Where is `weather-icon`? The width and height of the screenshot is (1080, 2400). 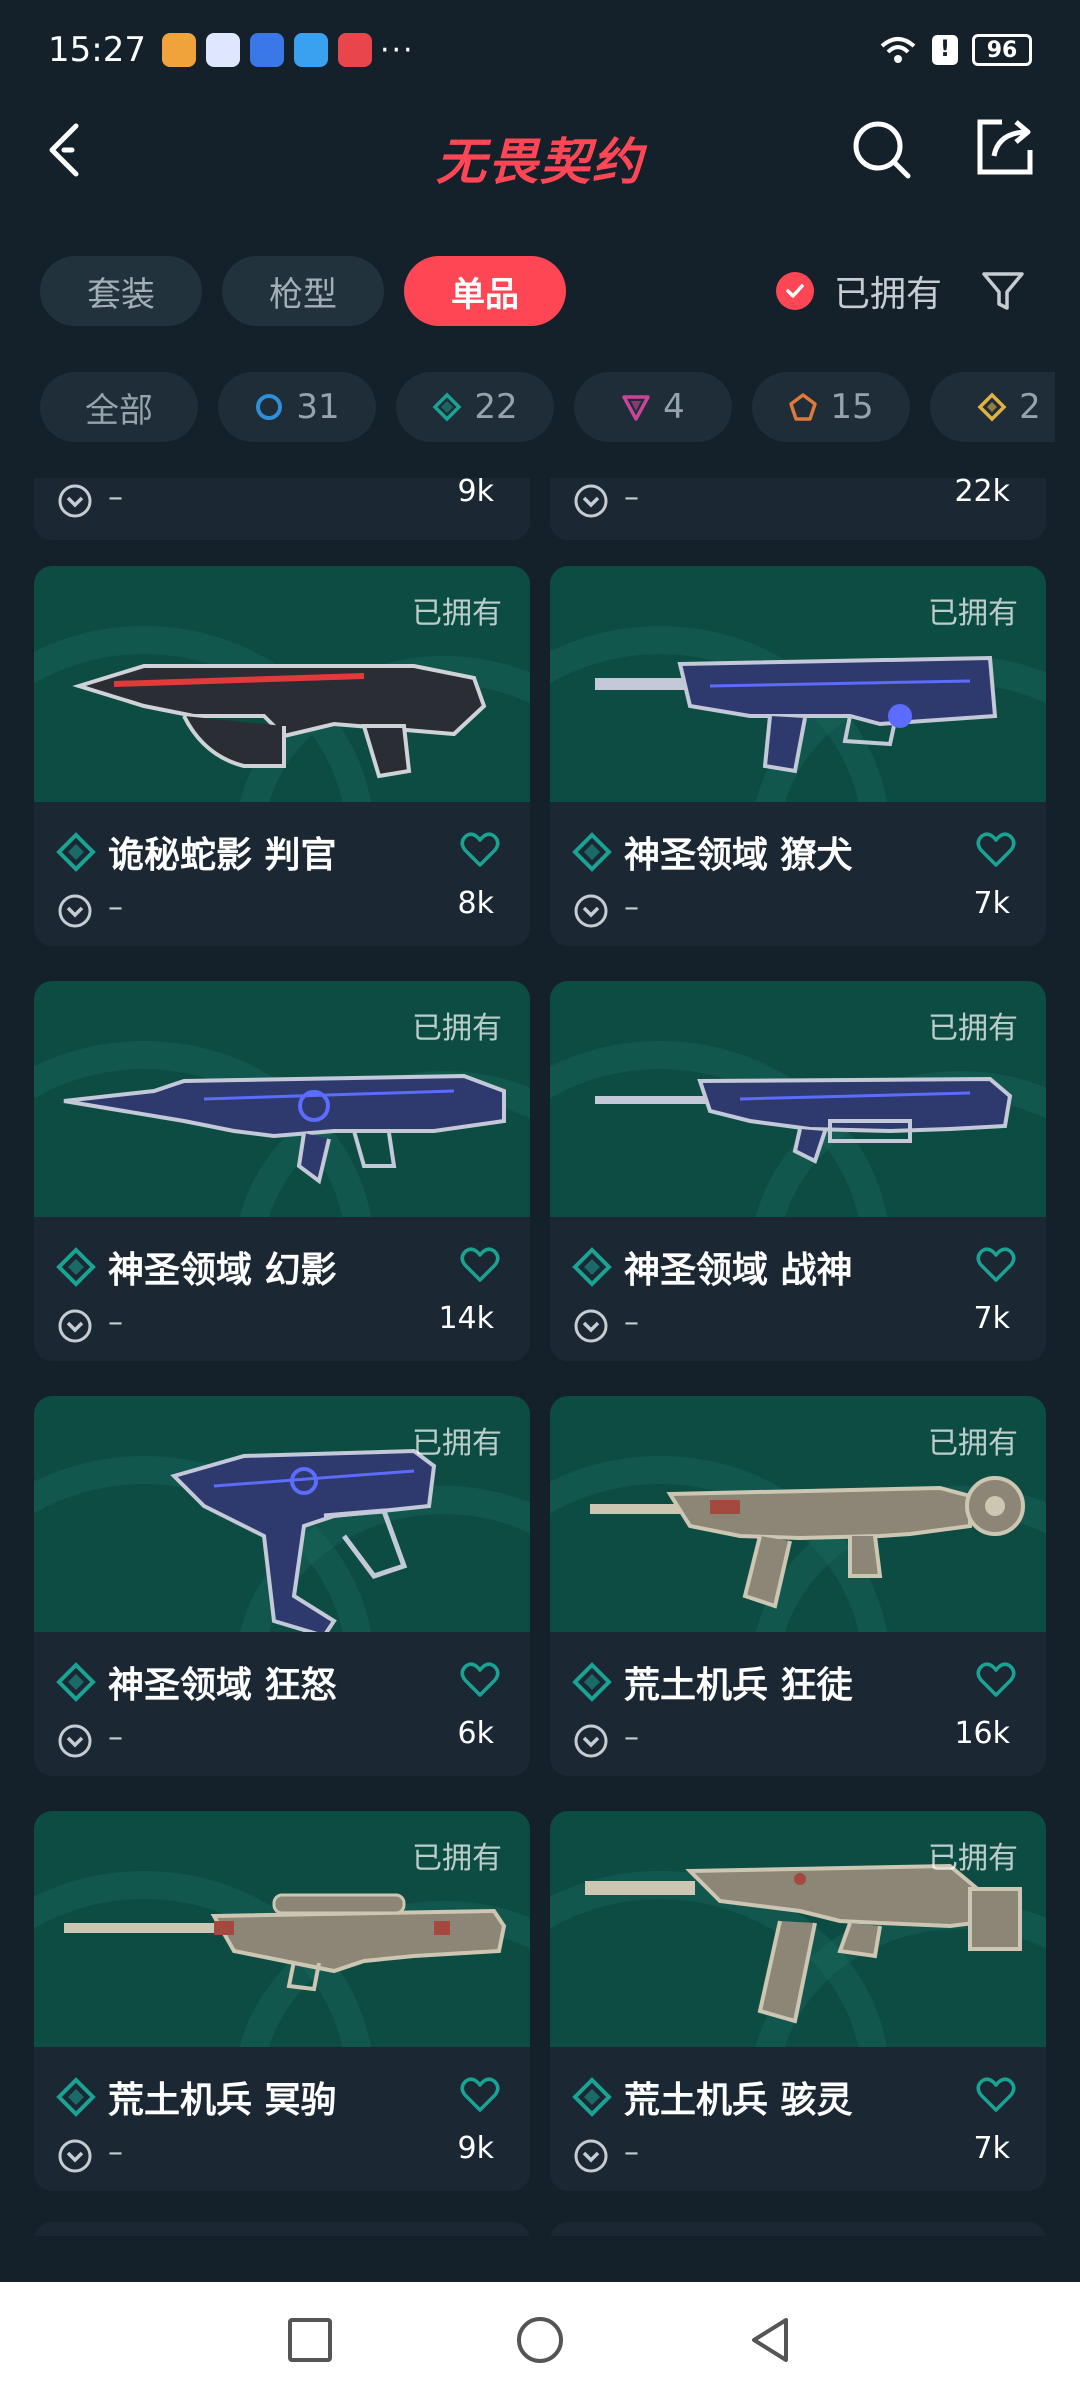
weather-icon is located at coordinates (310, 50).